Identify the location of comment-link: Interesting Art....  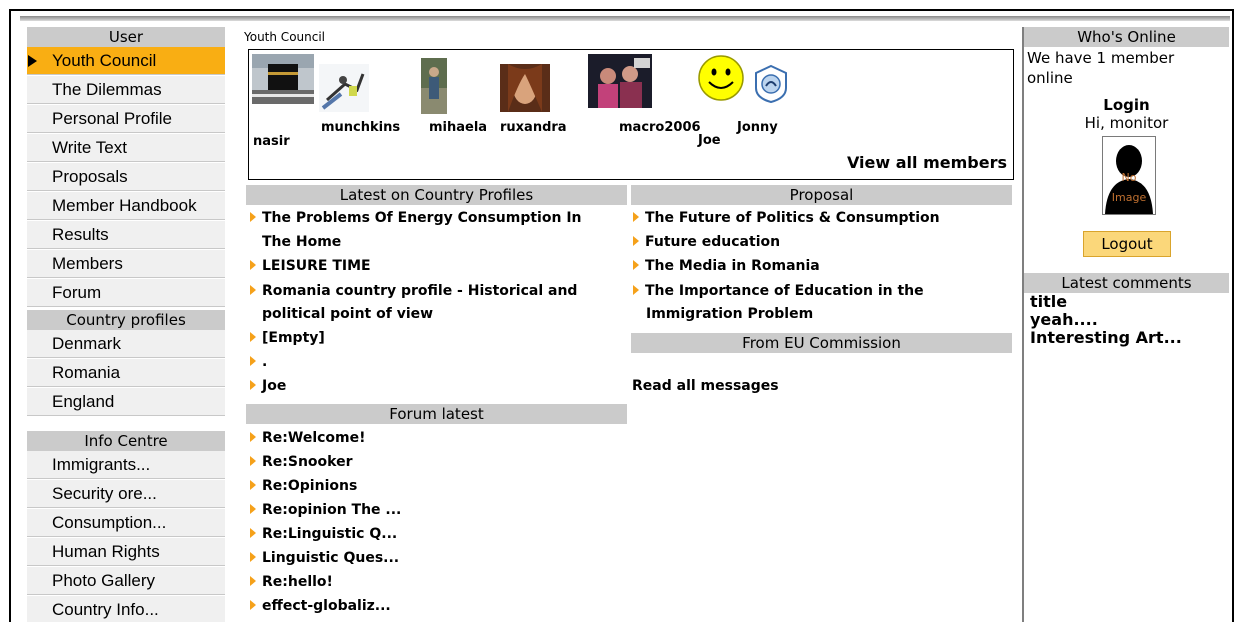
(1106, 338).